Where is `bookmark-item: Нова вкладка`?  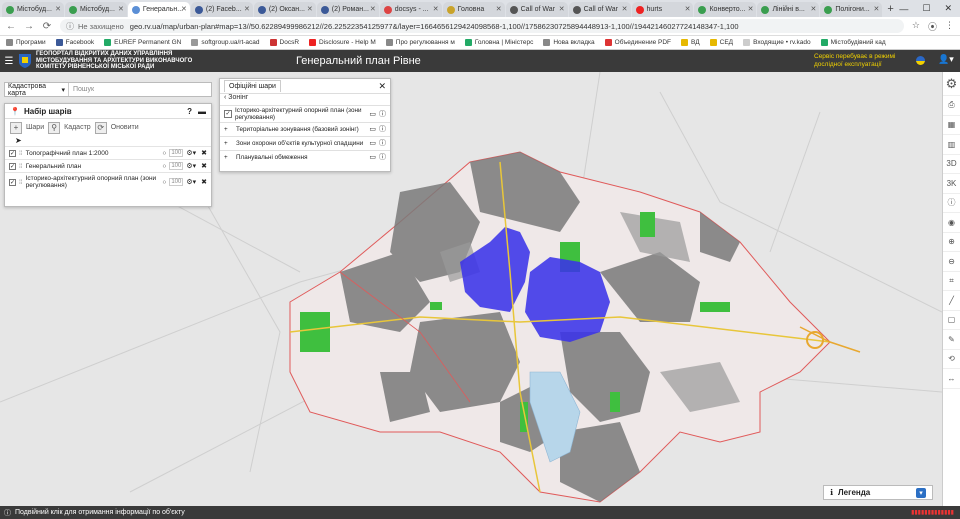
bookmark-item: Нова вкладка is located at coordinates (569, 42).